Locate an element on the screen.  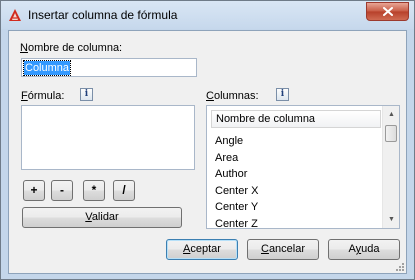
columns-label: Columnas: is located at coordinates (232, 96).